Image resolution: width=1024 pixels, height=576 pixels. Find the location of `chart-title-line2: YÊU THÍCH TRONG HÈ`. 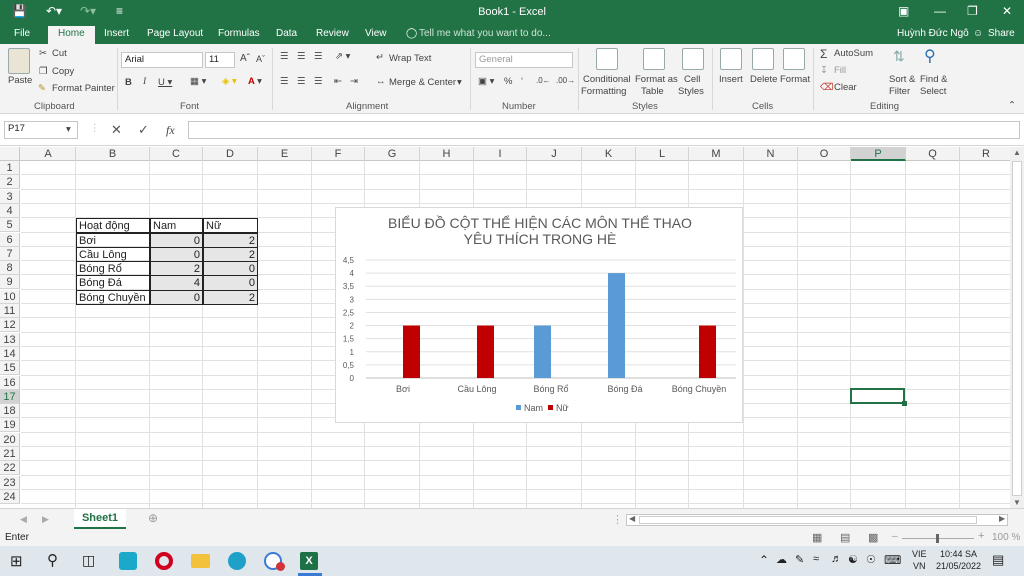

chart-title-line2: YÊU THÍCH TRONG HÈ is located at coordinates (540, 239).